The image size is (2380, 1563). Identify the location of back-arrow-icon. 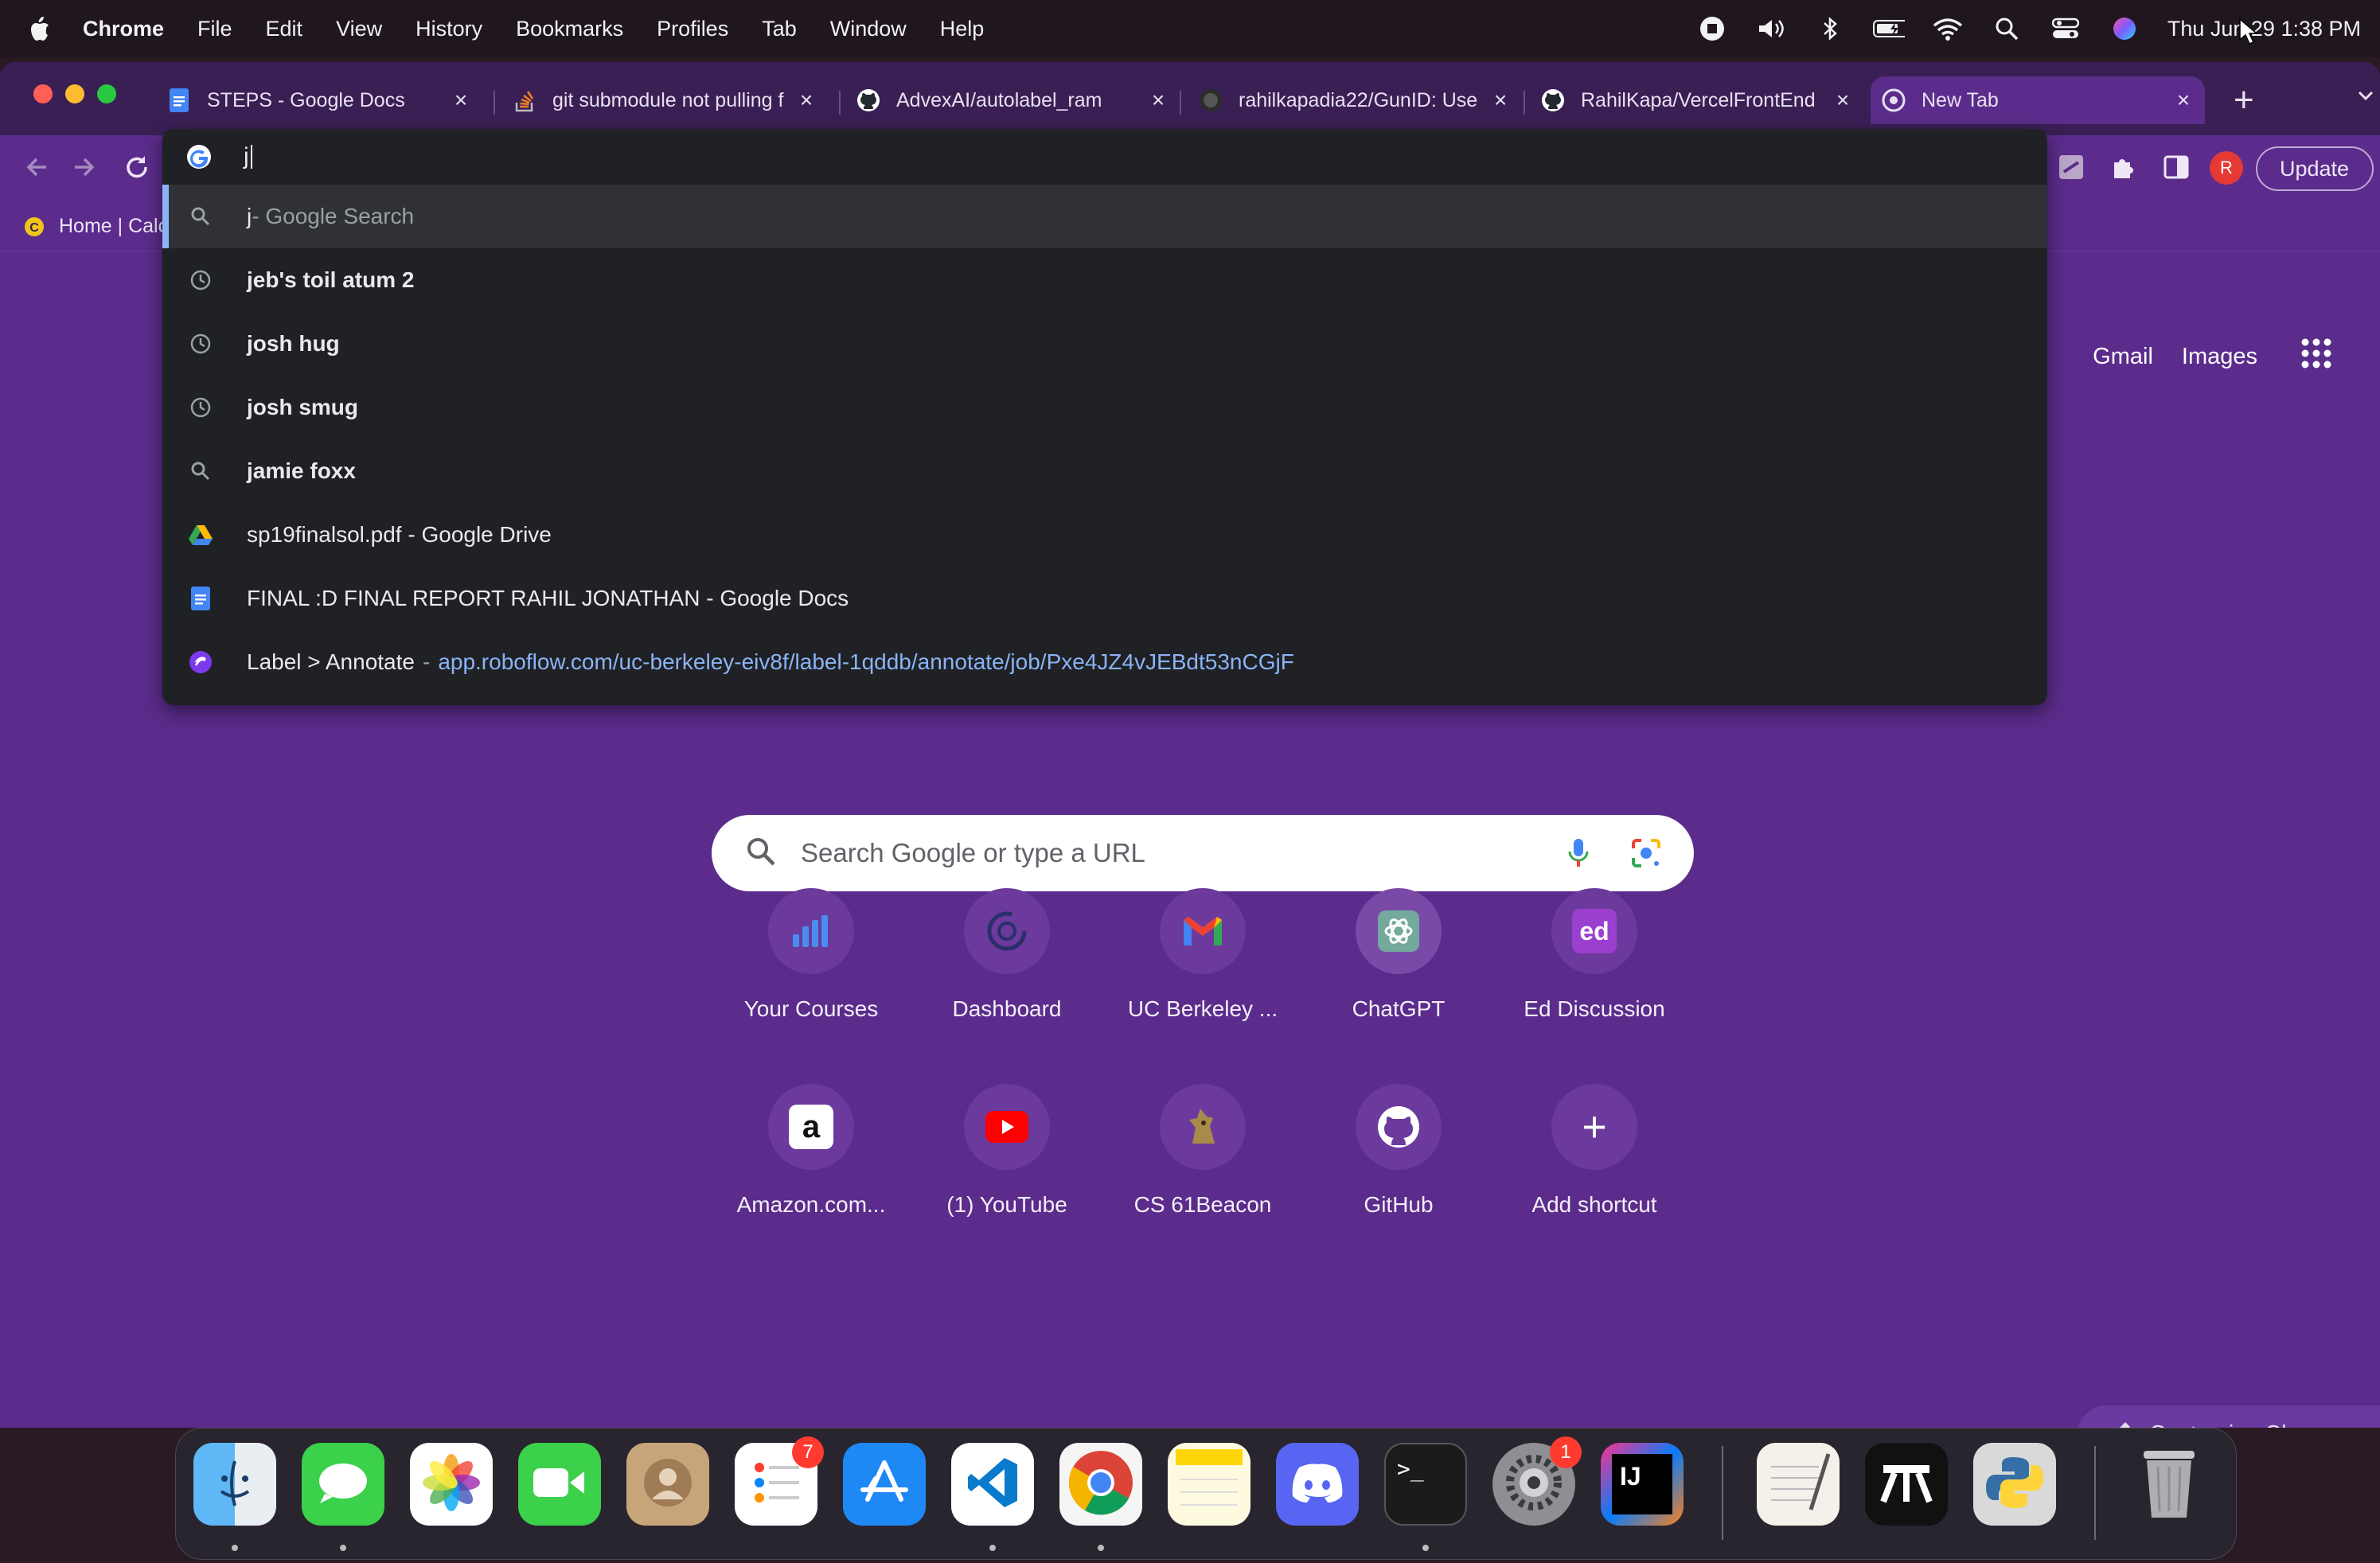
(36, 169).